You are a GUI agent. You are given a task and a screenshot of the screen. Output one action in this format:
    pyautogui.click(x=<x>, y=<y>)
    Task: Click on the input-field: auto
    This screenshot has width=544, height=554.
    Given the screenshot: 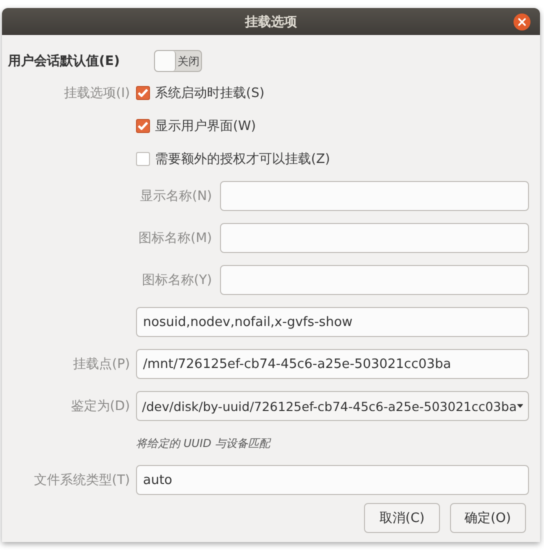 What is the action you would take?
    pyautogui.click(x=332, y=480)
    